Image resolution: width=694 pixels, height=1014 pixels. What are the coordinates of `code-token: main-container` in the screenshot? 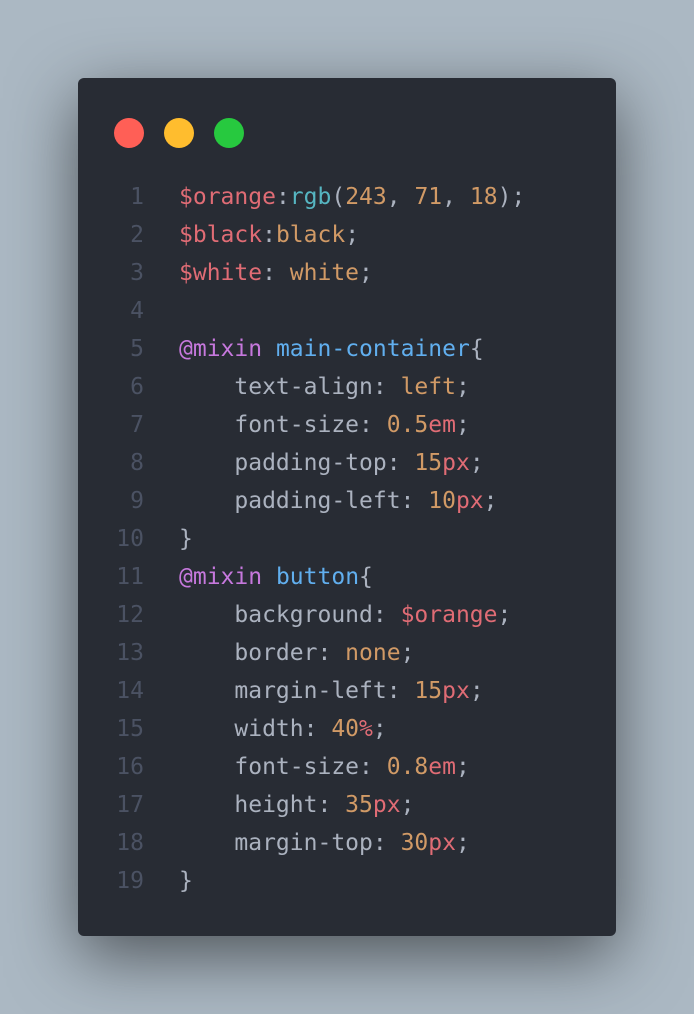 It's located at (372, 349).